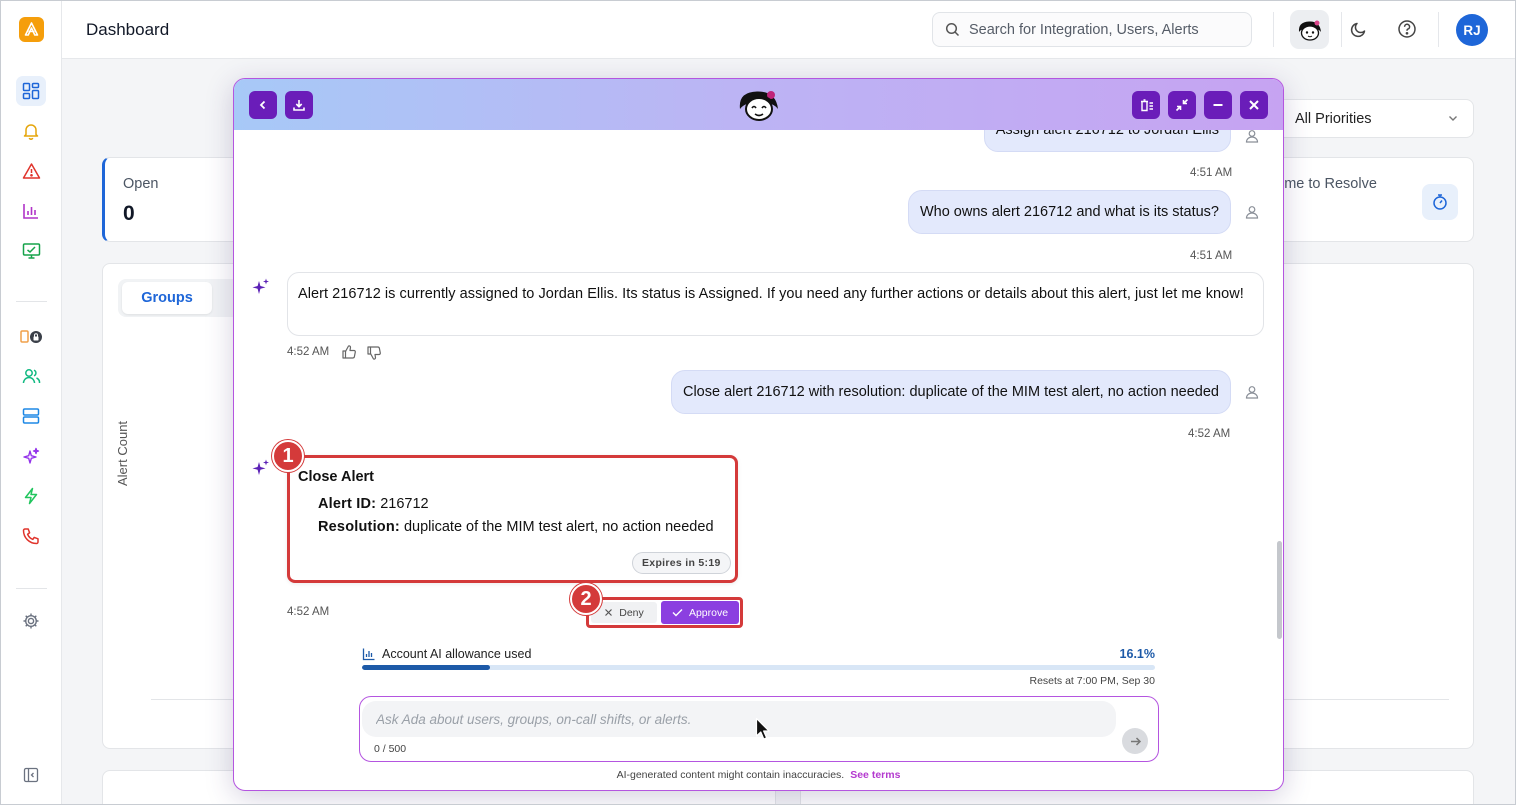  What do you see at coordinates (708, 612) in the screenshot?
I see `approve-label: Approve` at bounding box center [708, 612].